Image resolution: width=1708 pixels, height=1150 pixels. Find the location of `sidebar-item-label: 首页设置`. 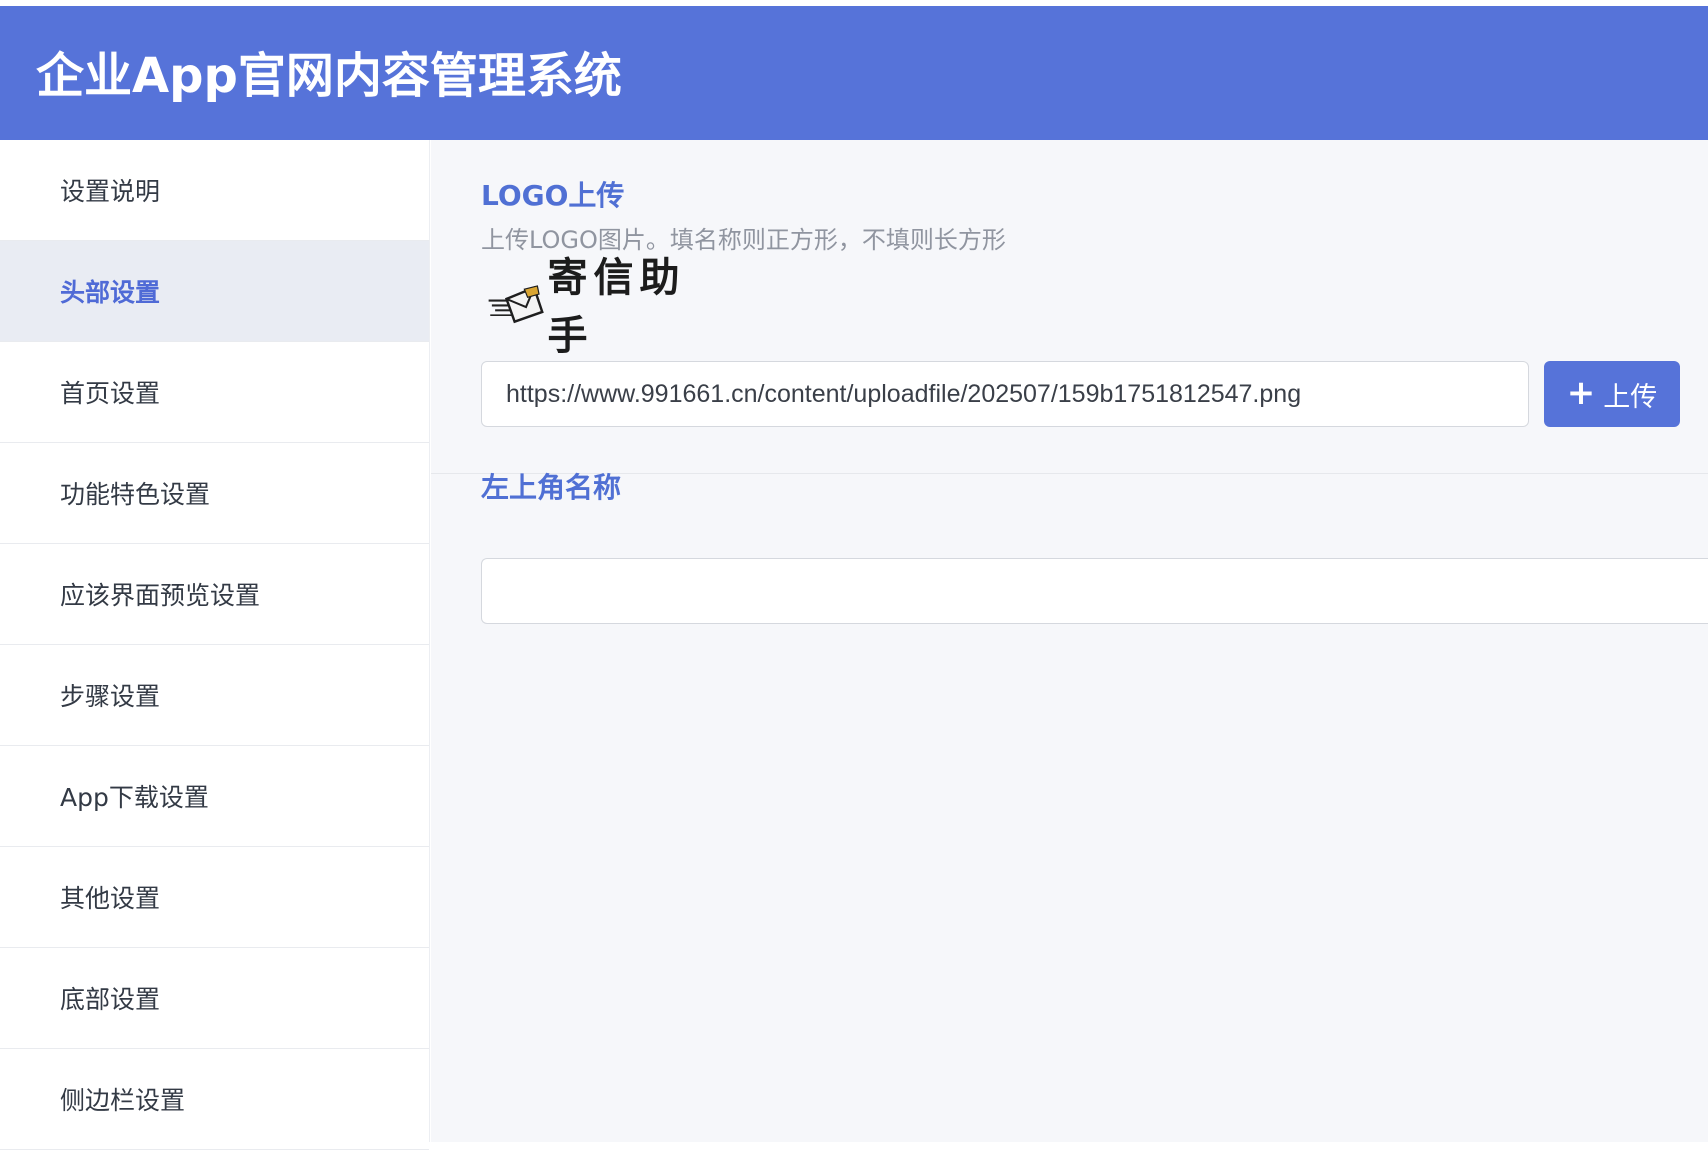

sidebar-item-label: 首页设置 is located at coordinates (110, 393).